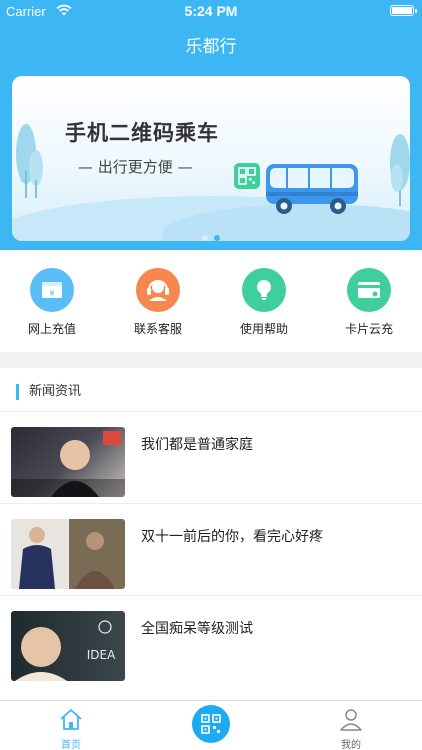 This screenshot has width=422, height=750. I want to click on quick-action-recharge: ¥ 网上充值, so click(52, 302).